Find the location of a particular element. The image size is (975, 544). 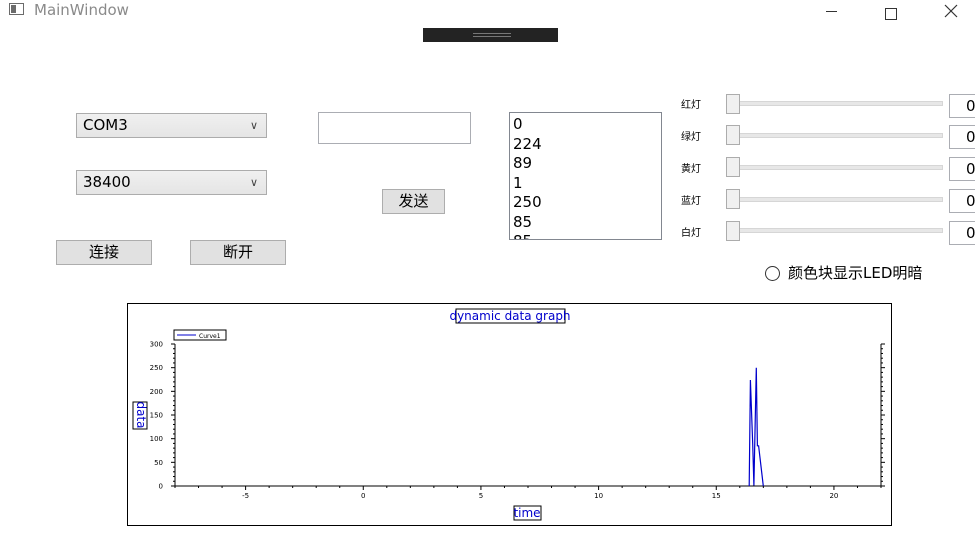

y-tick-label: 150 is located at coordinates (156, 416).